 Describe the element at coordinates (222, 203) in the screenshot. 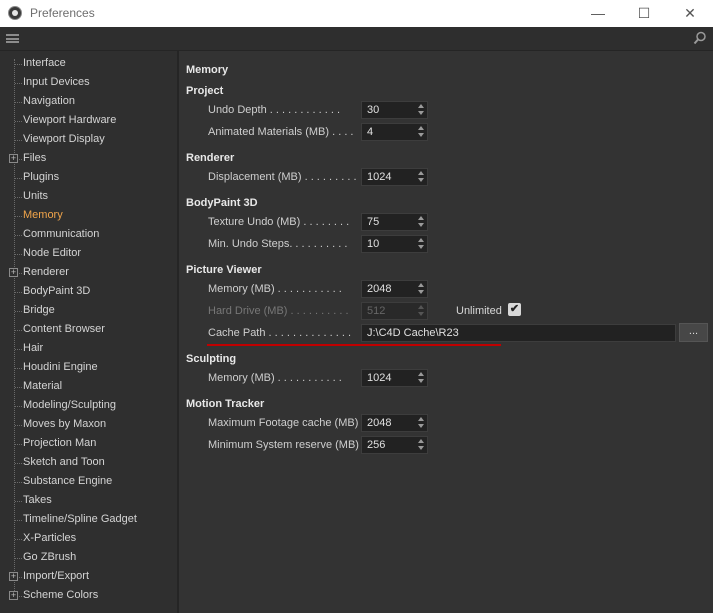

I see `section-bodypaint: BodyPaint 3D` at that location.